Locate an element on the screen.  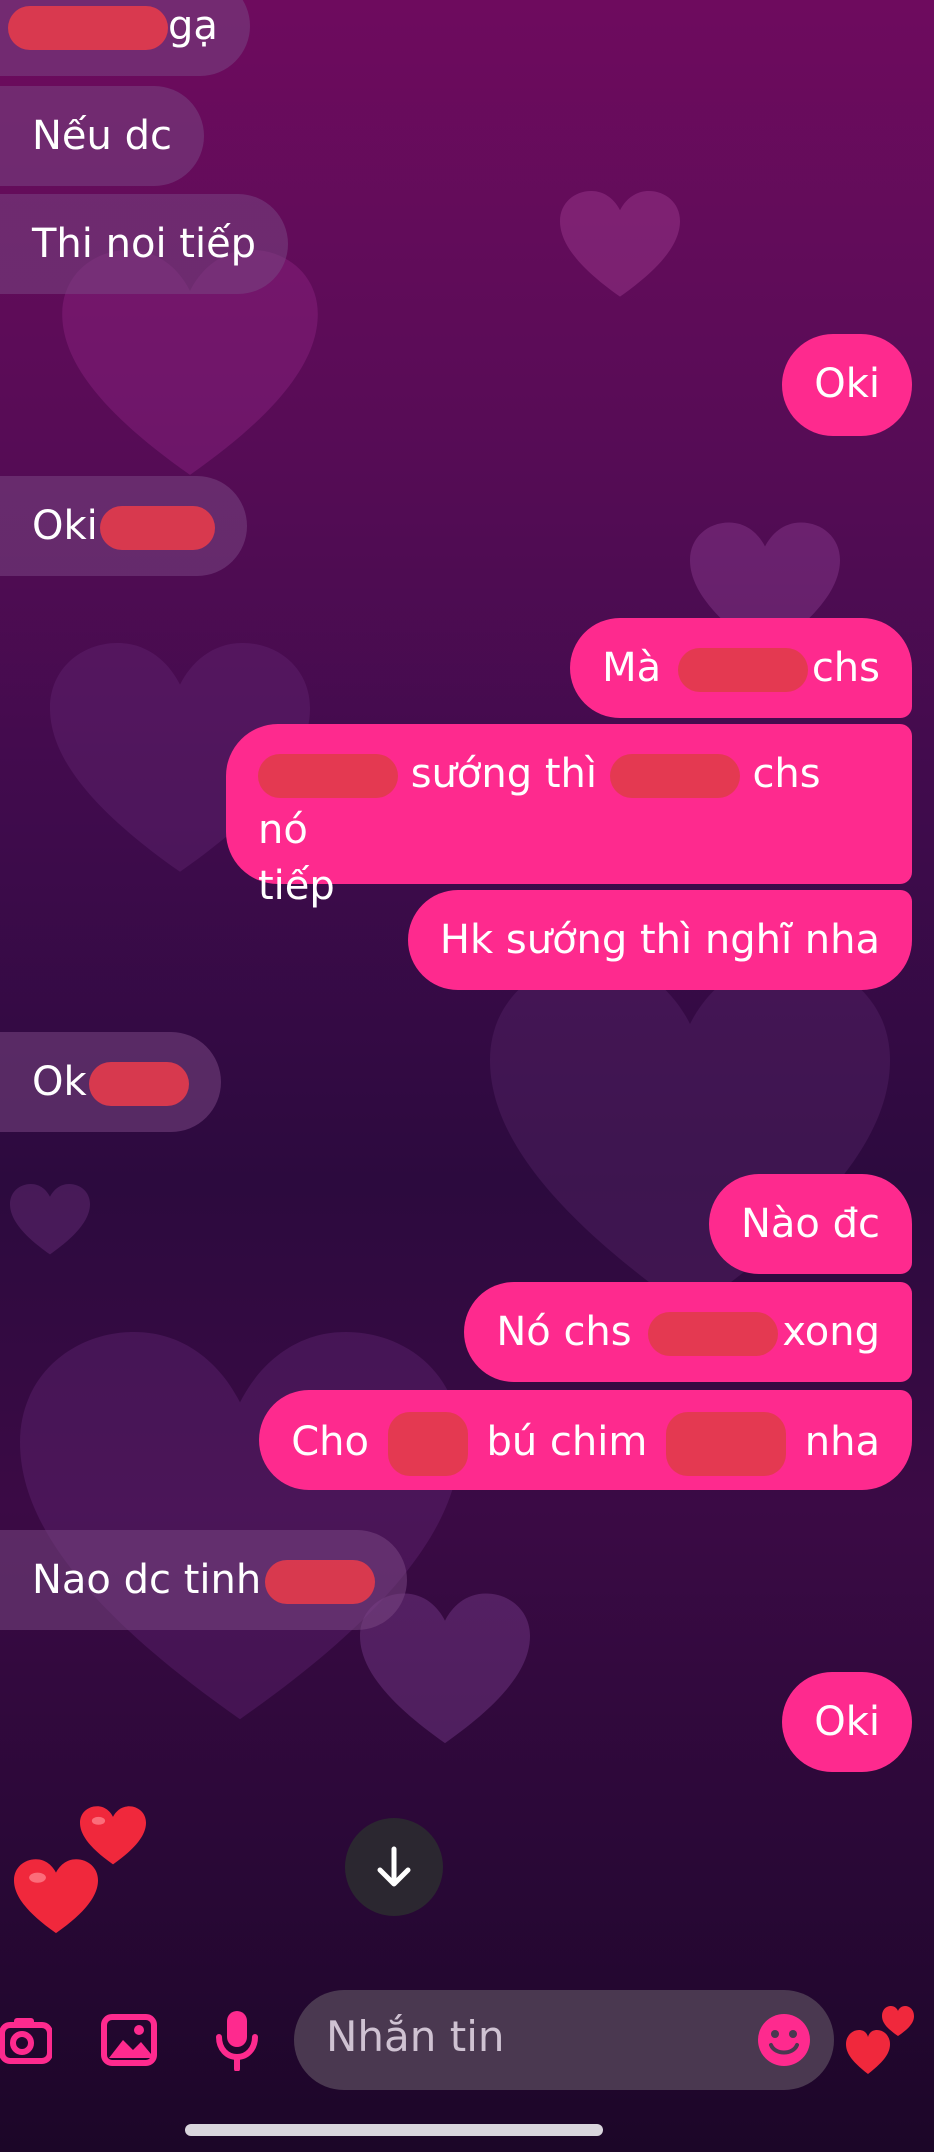
message-text: Hk sướng thì nghĩ nha is located at coordinates (659, 940).